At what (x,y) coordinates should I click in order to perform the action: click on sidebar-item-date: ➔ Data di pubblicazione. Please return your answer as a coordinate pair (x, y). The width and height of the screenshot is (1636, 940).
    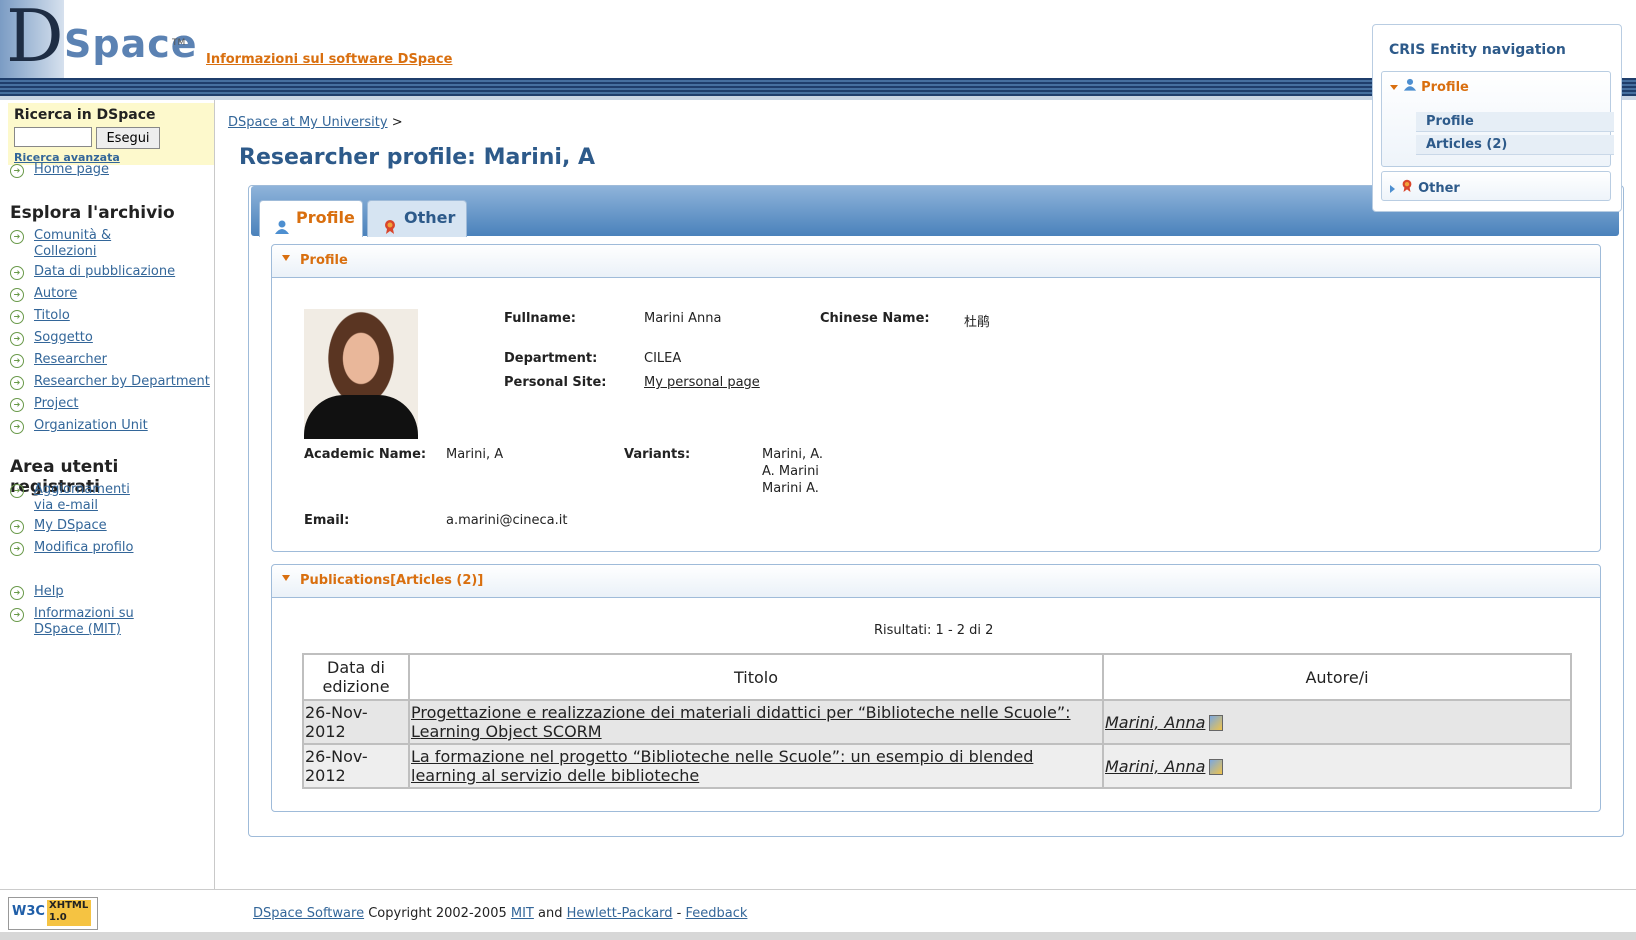
    Looking at the image, I should click on (92, 272).